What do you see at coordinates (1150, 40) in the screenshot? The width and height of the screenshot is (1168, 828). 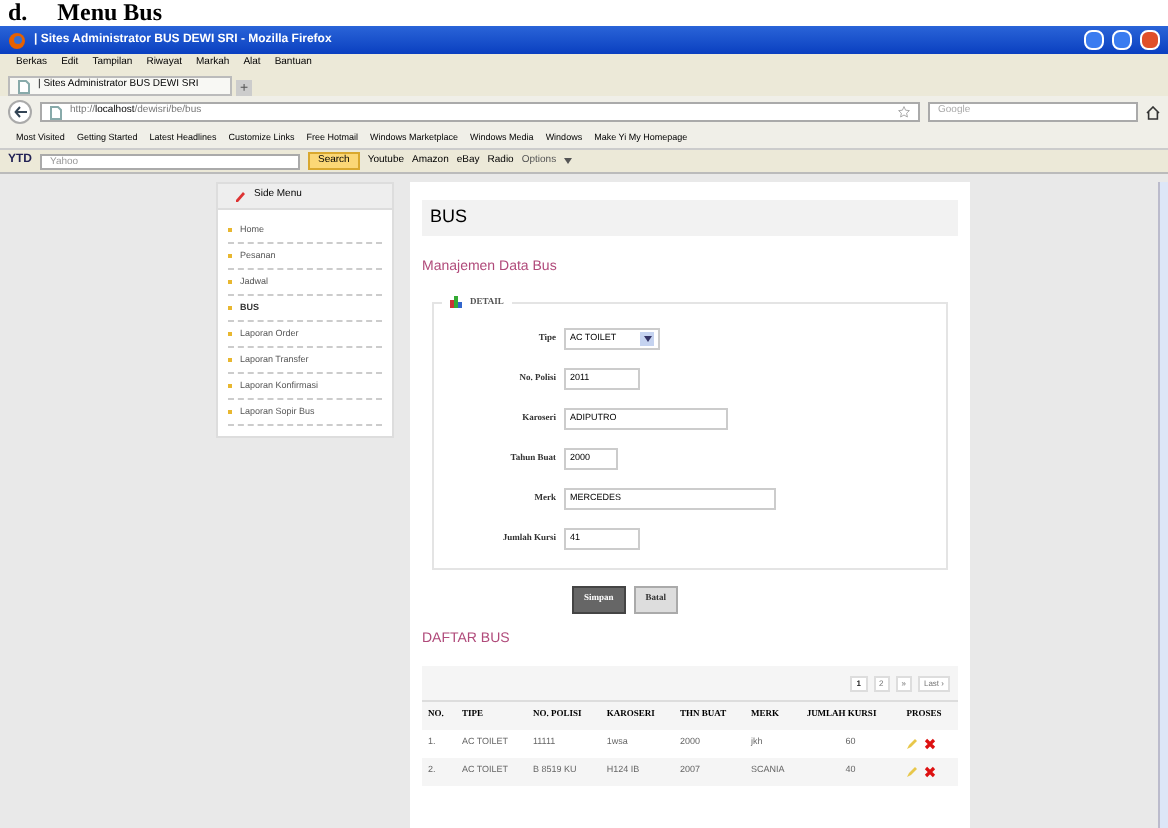 I see `close-button` at bounding box center [1150, 40].